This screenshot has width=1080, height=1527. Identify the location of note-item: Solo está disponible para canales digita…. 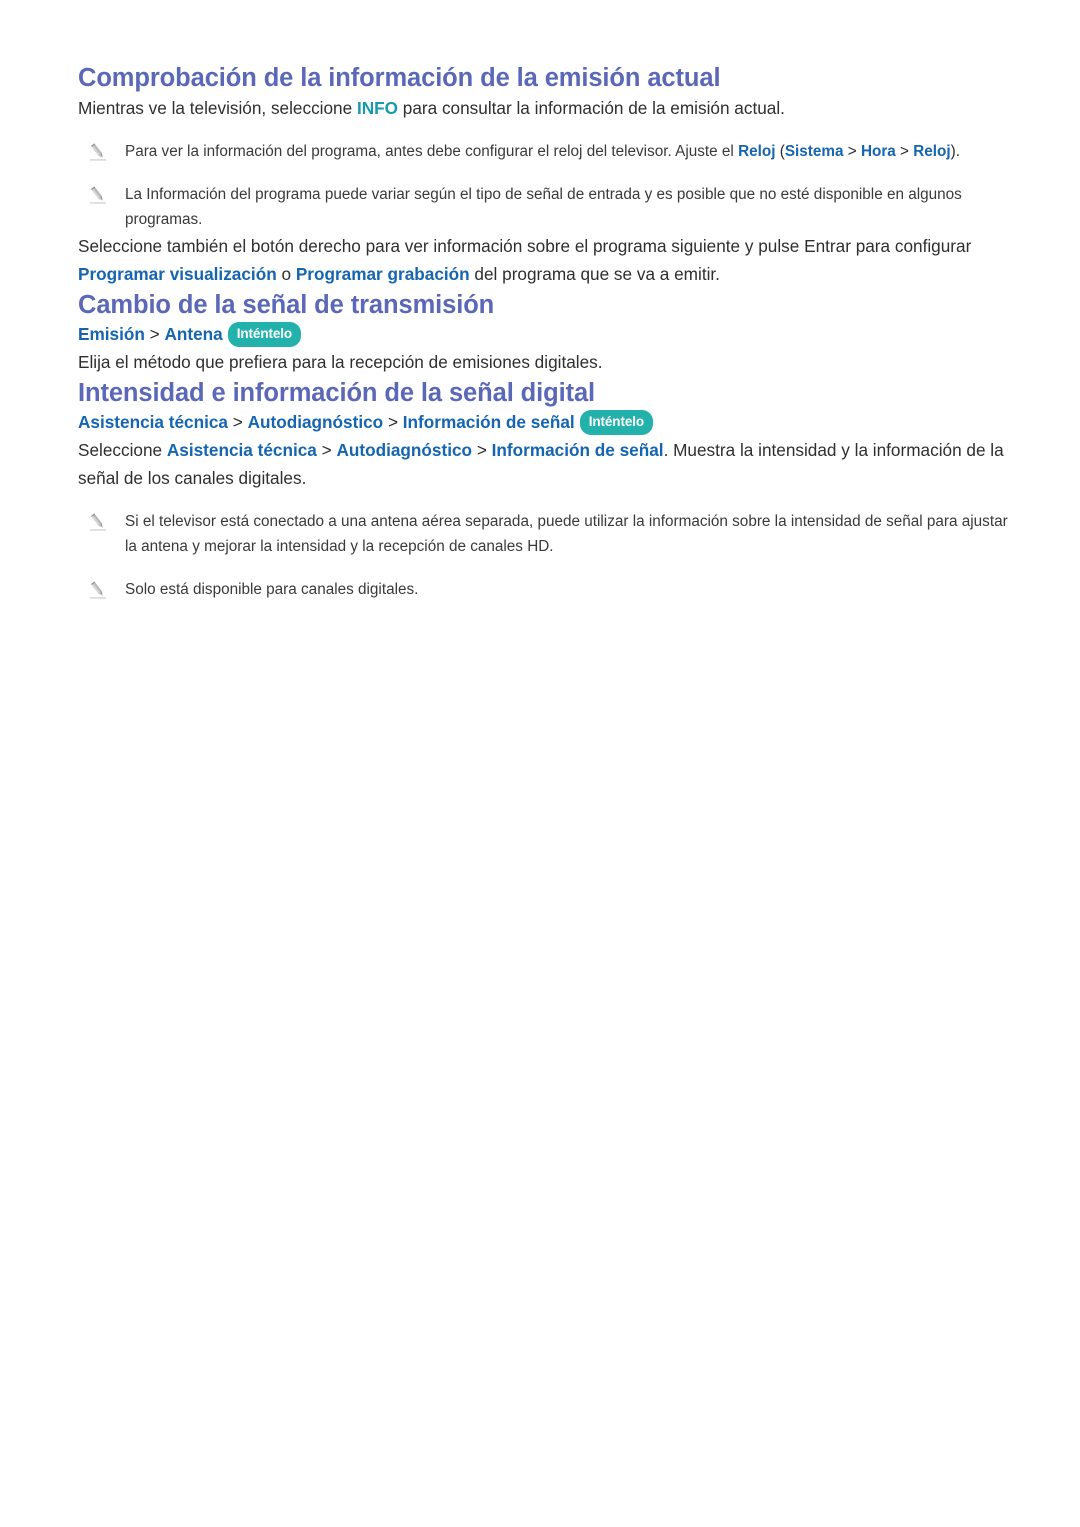
(543, 590).